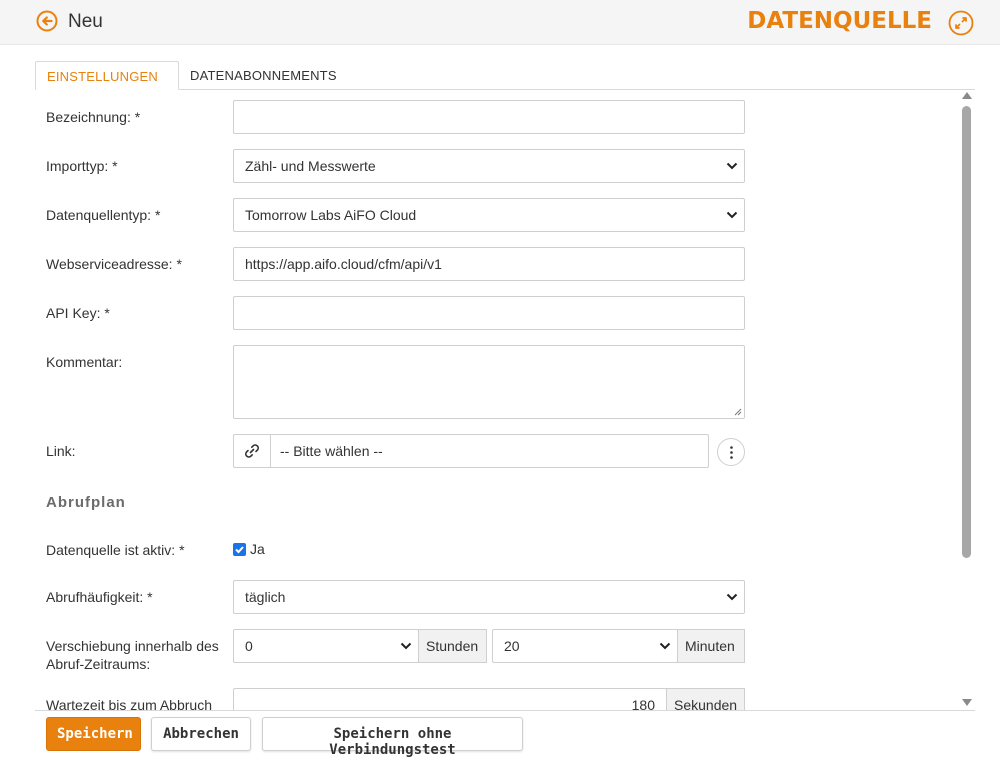 This screenshot has width=1000, height=758. I want to click on stunden-select: 0, so click(326, 646).